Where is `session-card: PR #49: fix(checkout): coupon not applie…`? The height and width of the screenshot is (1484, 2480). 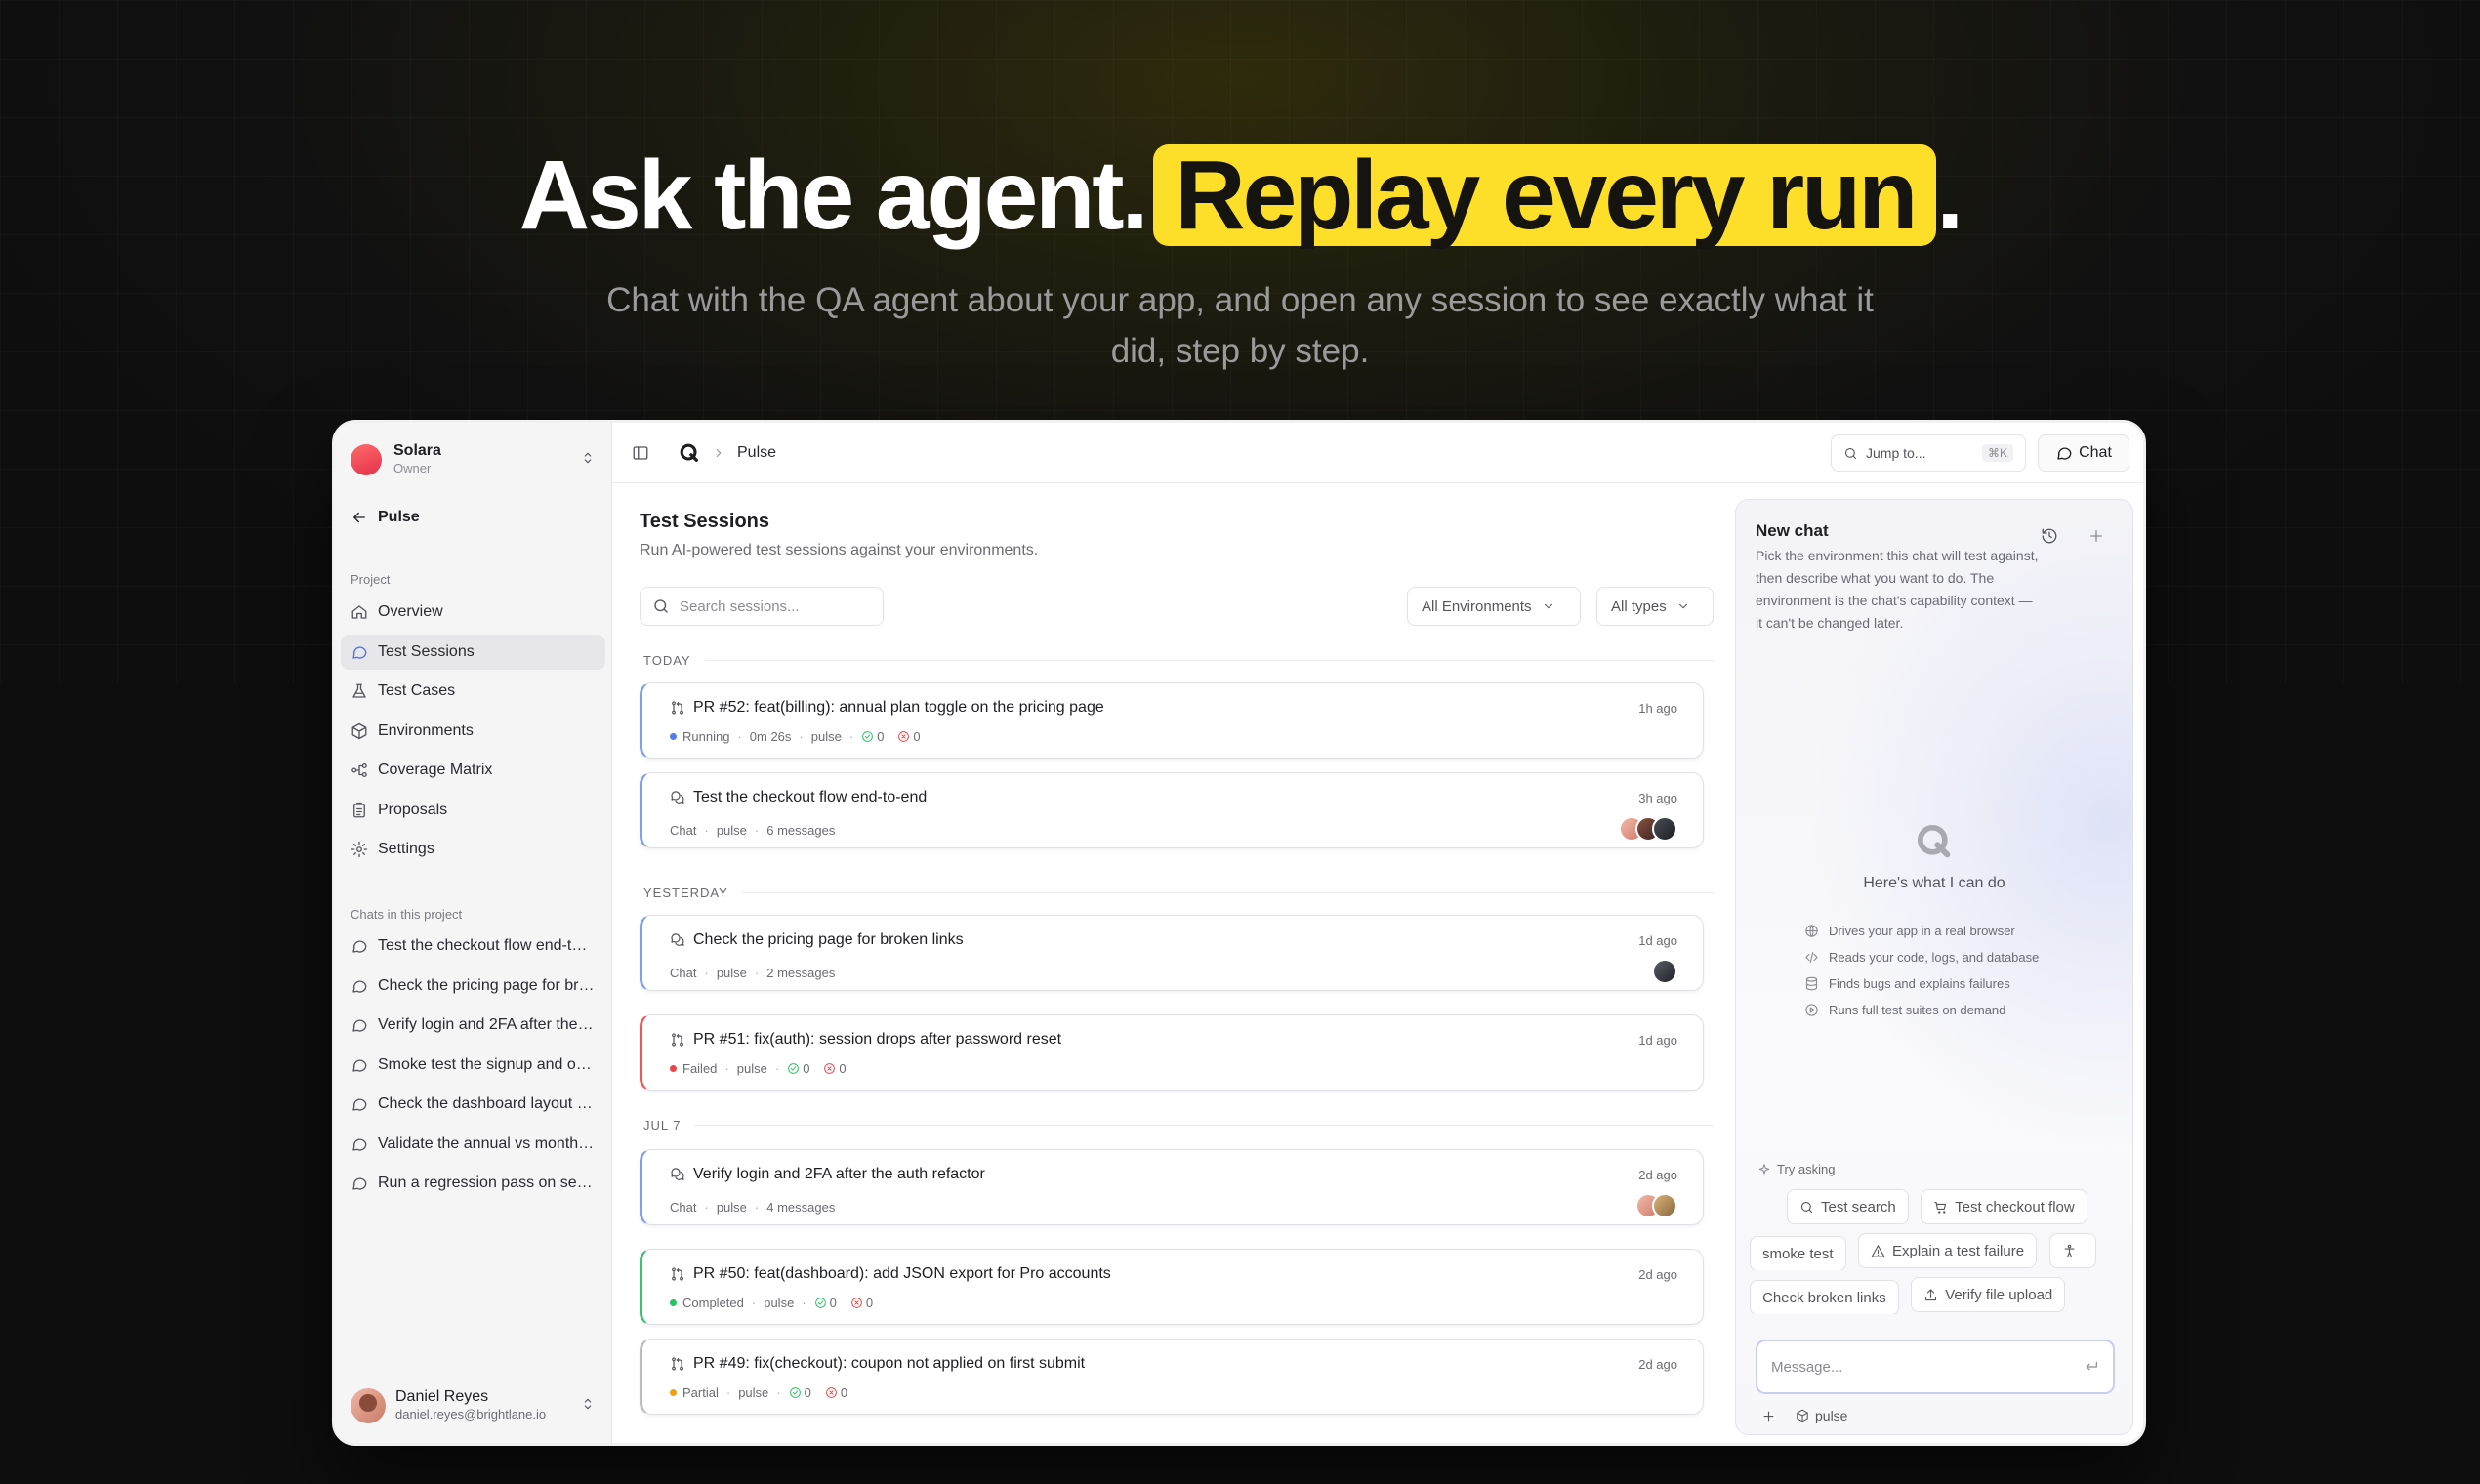 session-card: PR #49: fix(checkout): coupon not applie… is located at coordinates (1172, 1377).